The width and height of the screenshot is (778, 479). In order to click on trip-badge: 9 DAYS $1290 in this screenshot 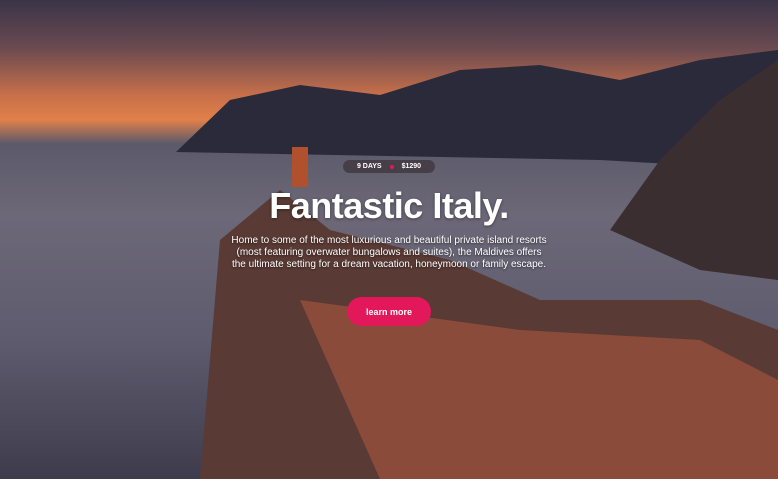, I will do `click(389, 166)`.